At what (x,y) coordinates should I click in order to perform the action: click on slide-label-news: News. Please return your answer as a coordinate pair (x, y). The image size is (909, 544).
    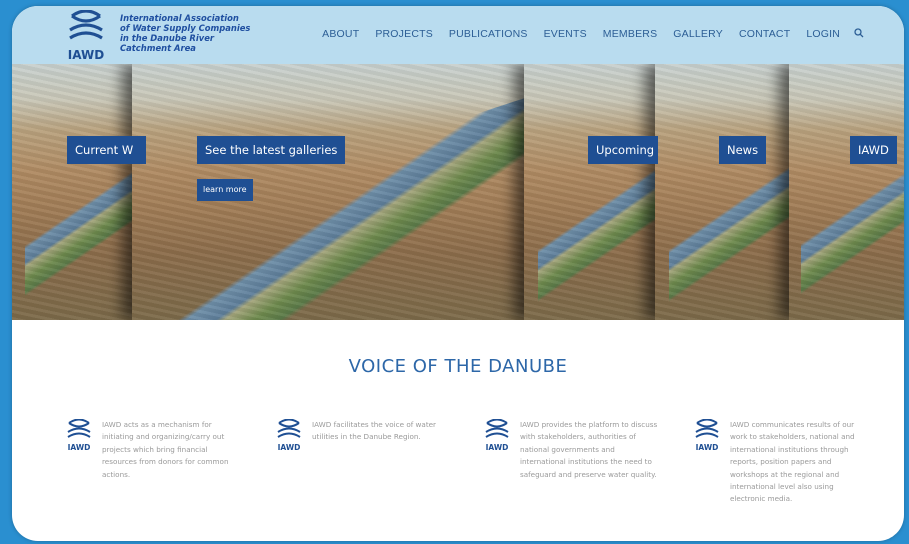
    Looking at the image, I should click on (743, 150).